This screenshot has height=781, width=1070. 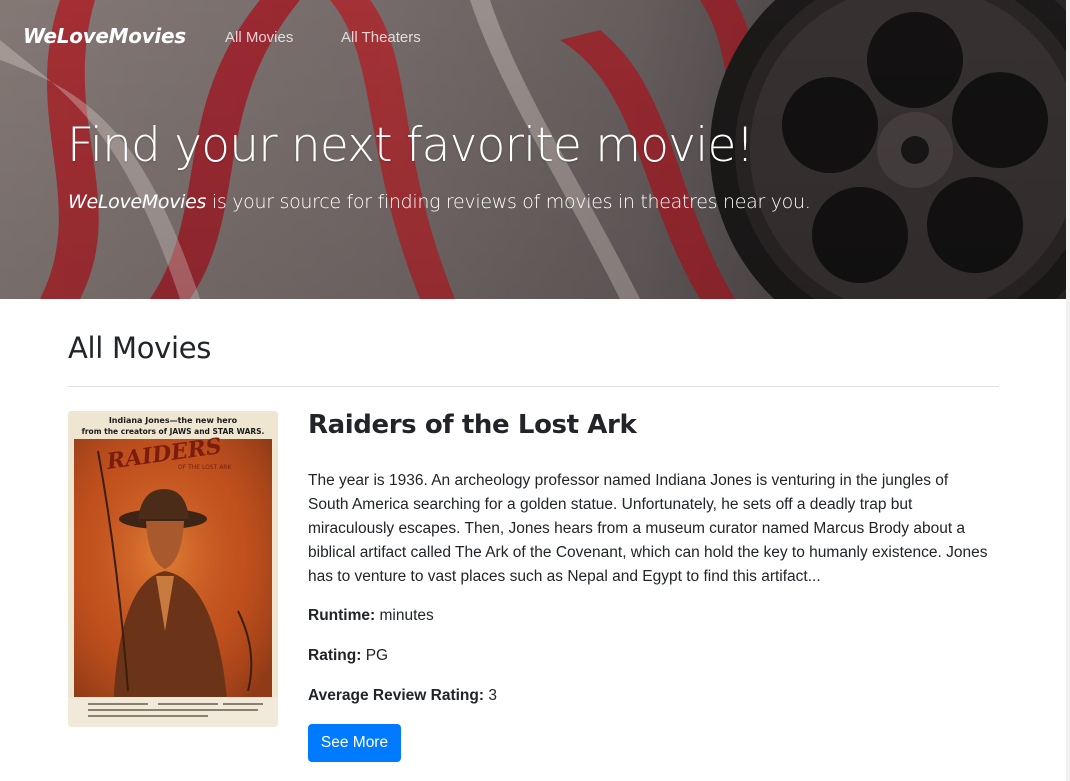 What do you see at coordinates (472, 425) in the screenshot?
I see `movie-title: Raiders of the Lost Ark` at bounding box center [472, 425].